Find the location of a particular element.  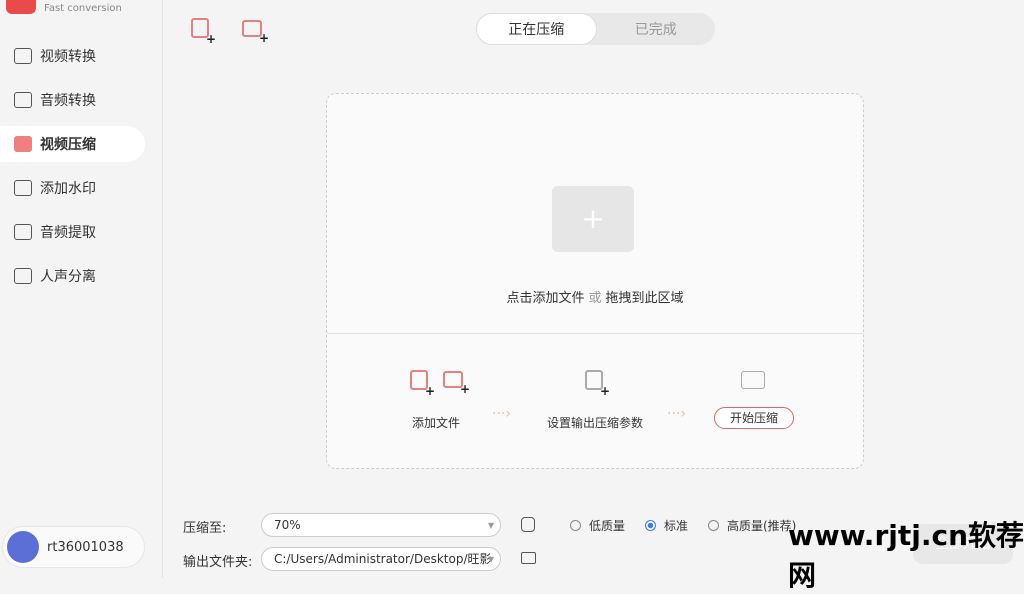

folder-icon is located at coordinates (528, 558).